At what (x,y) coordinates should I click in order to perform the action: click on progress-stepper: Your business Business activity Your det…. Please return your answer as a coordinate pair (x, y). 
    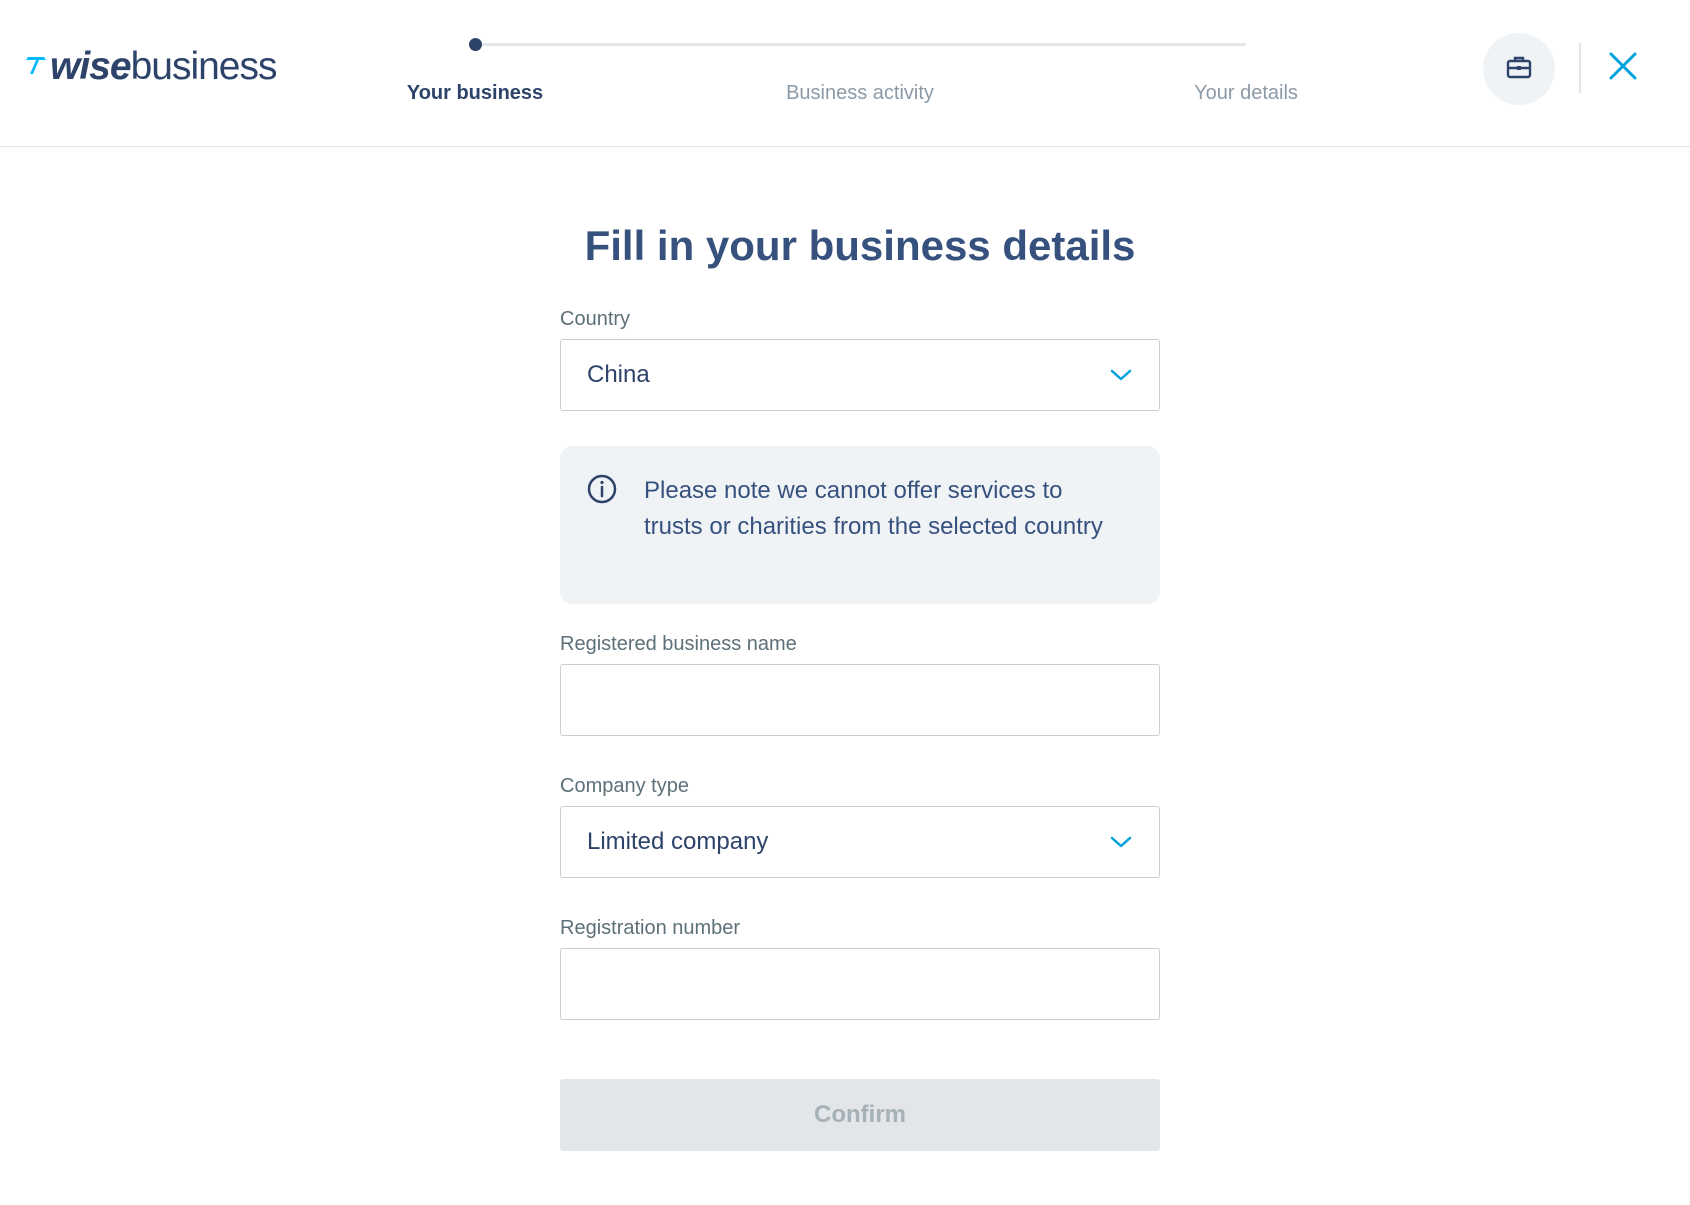
    Looking at the image, I should click on (845, 73).